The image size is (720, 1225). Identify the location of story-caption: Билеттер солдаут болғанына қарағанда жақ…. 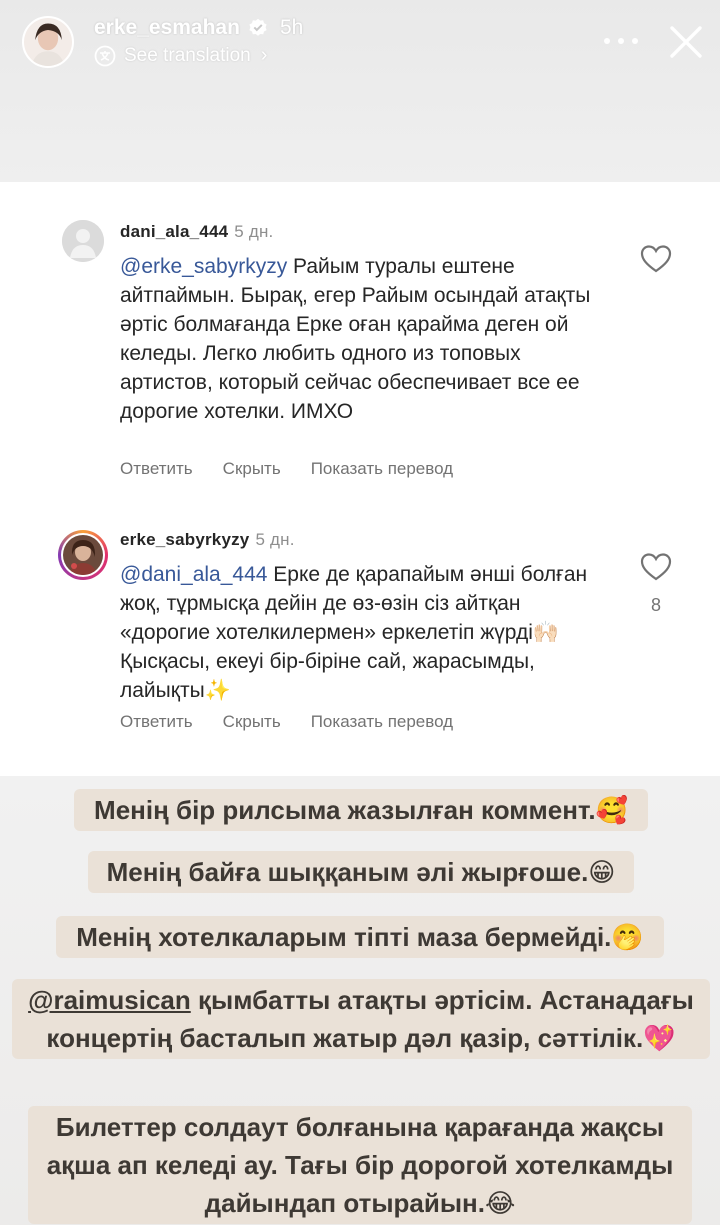
(360, 1165).